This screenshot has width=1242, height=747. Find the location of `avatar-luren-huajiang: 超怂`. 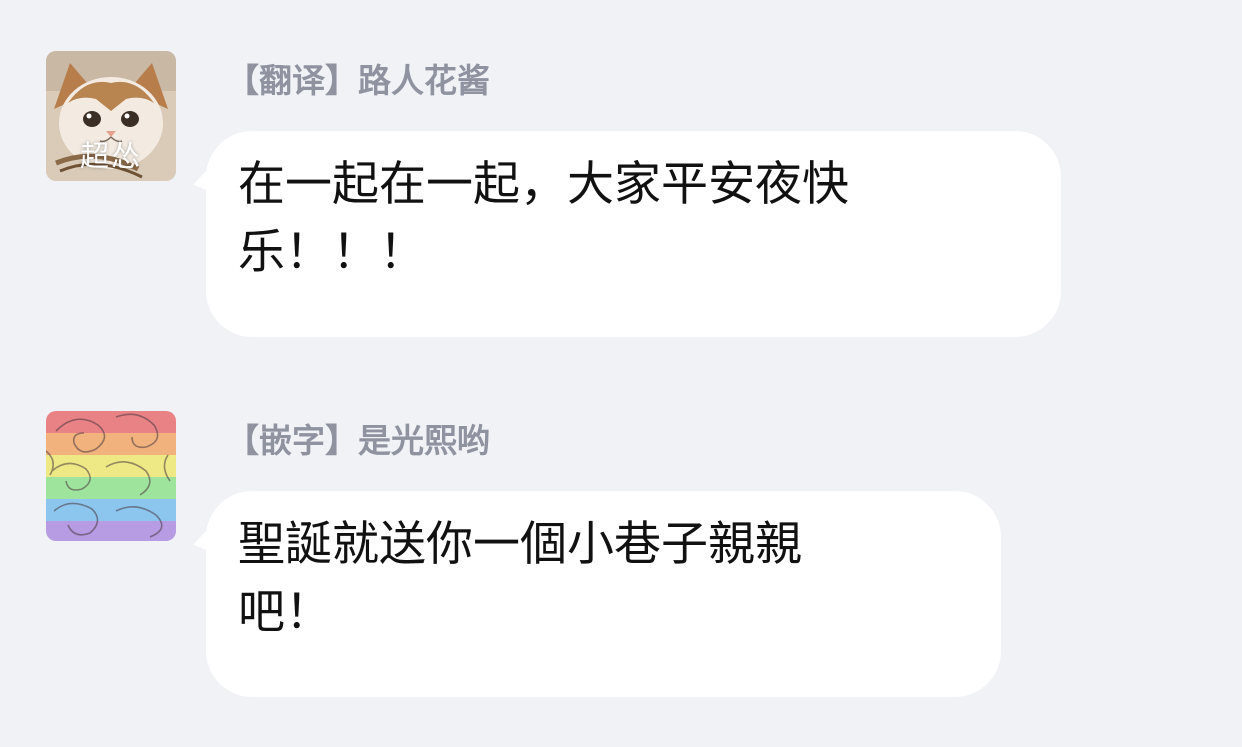

avatar-luren-huajiang: 超怂 is located at coordinates (111, 116).